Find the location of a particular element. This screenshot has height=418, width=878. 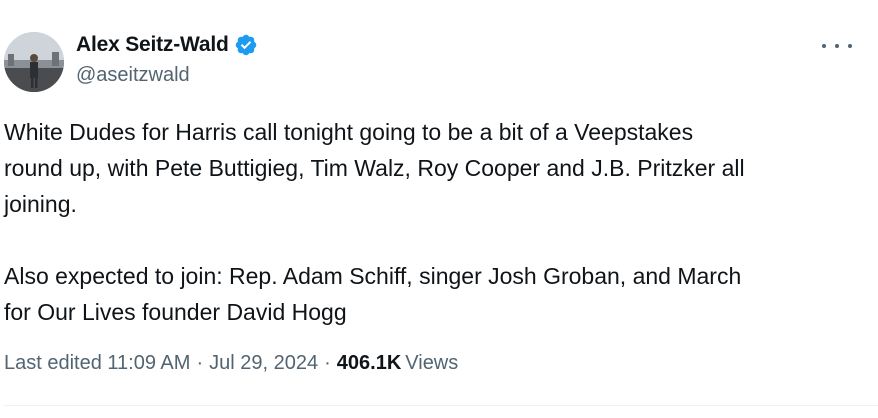

avatar is located at coordinates (34, 62).